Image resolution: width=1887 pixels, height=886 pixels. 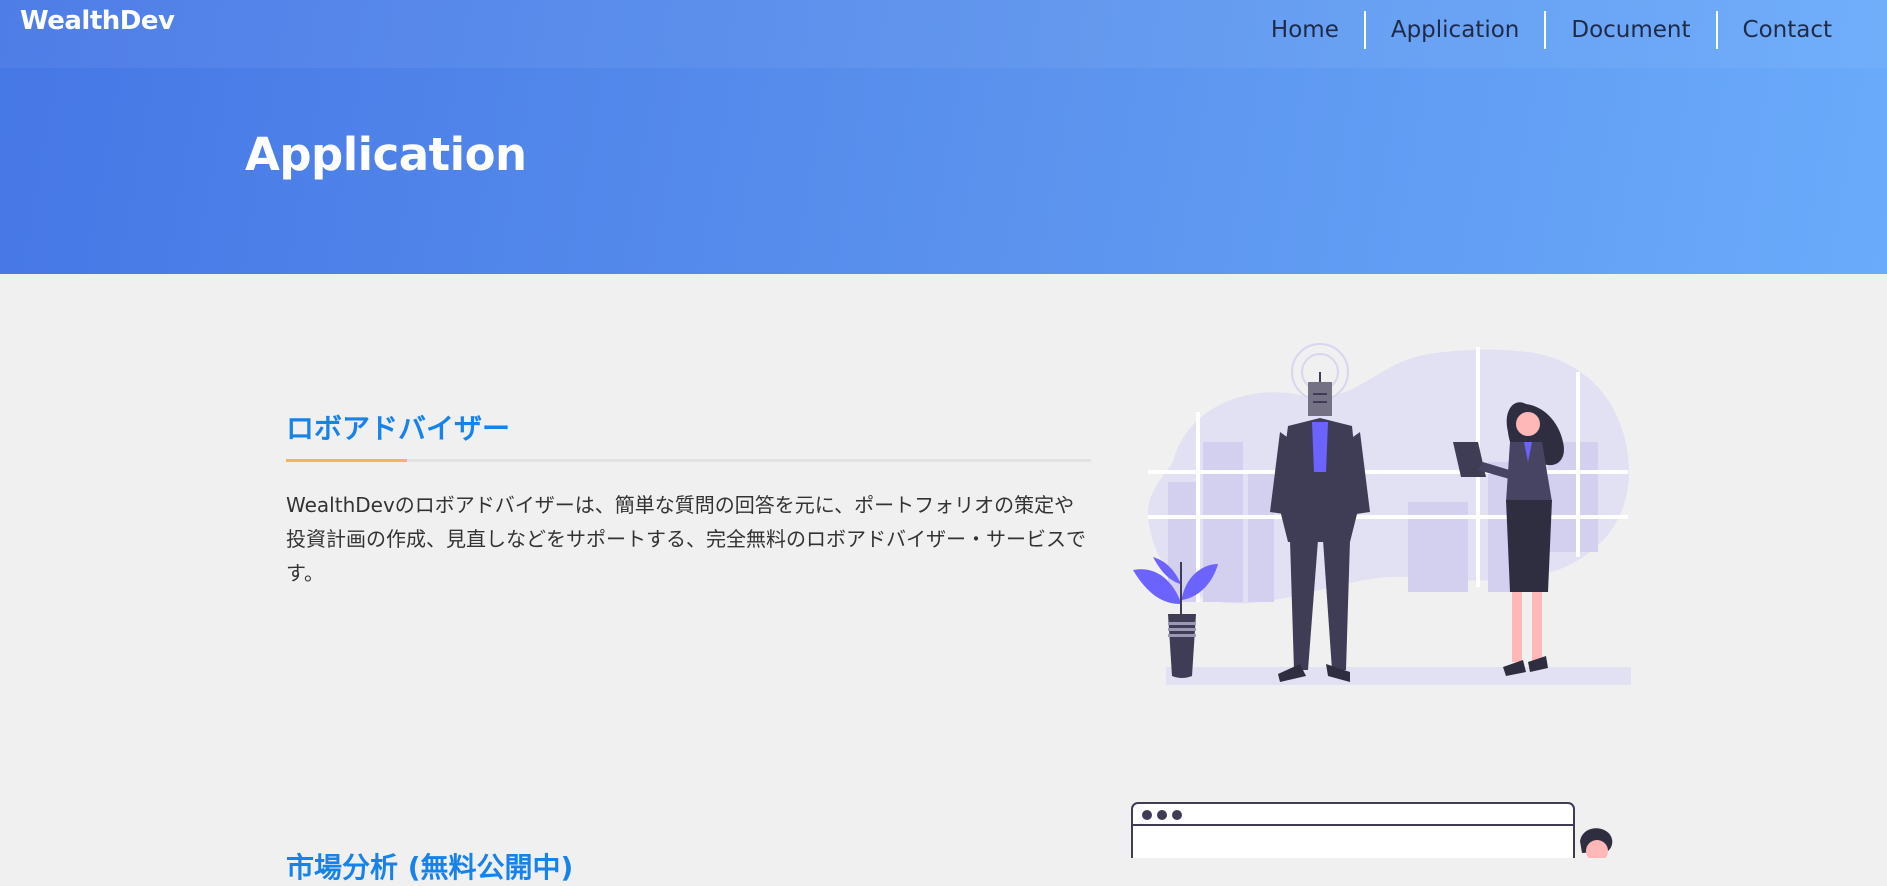 What do you see at coordinates (1787, 30) in the screenshot?
I see `nav-contact-link: Contact` at bounding box center [1787, 30].